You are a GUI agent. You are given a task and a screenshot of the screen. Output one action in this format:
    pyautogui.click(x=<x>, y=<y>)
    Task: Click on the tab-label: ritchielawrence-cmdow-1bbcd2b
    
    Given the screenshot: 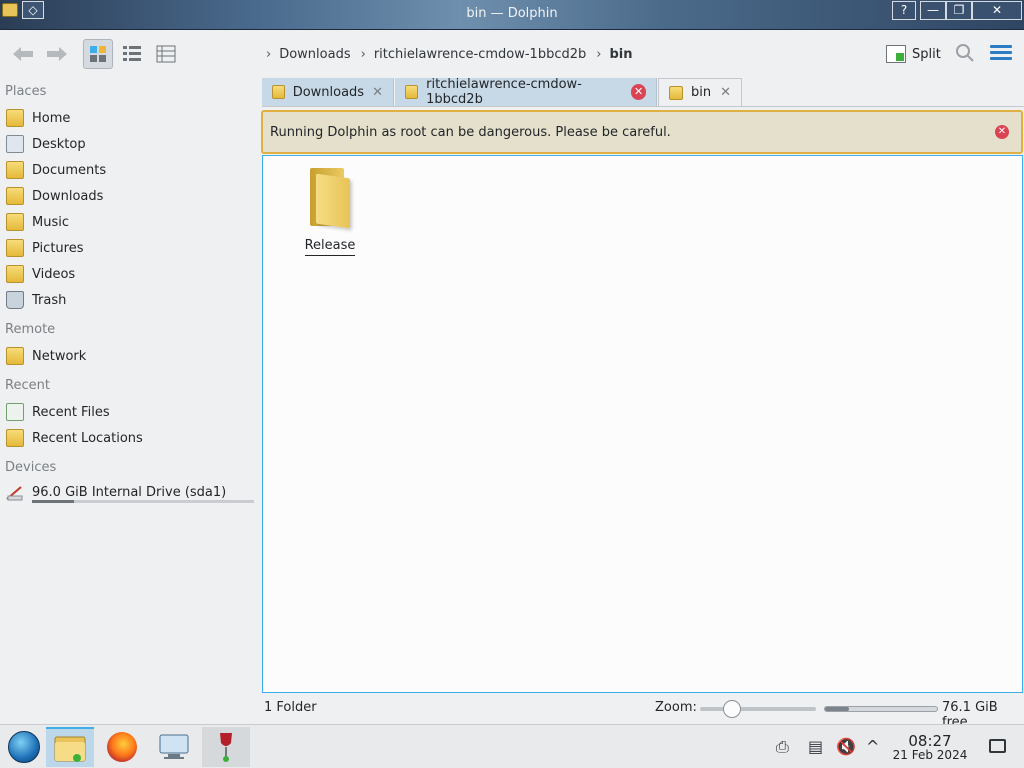 What is the action you would take?
    pyautogui.click(x=504, y=92)
    